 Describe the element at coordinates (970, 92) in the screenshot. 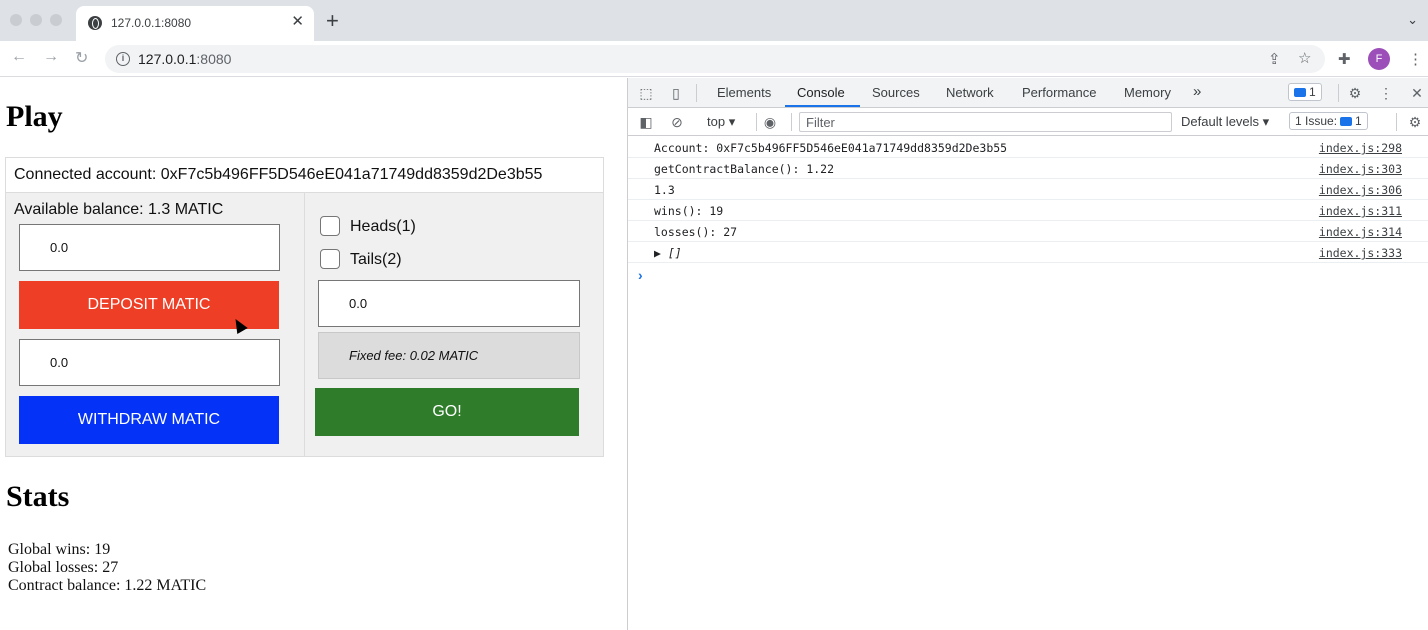

I see `tab-network: Network` at that location.